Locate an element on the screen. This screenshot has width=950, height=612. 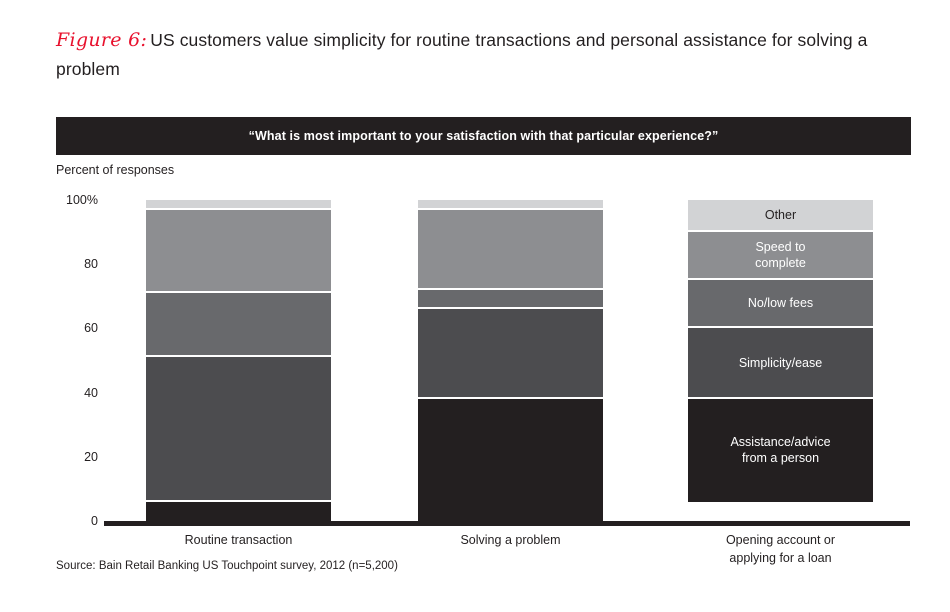
y-axis-tick-20: 20 is located at coordinates (91, 456).